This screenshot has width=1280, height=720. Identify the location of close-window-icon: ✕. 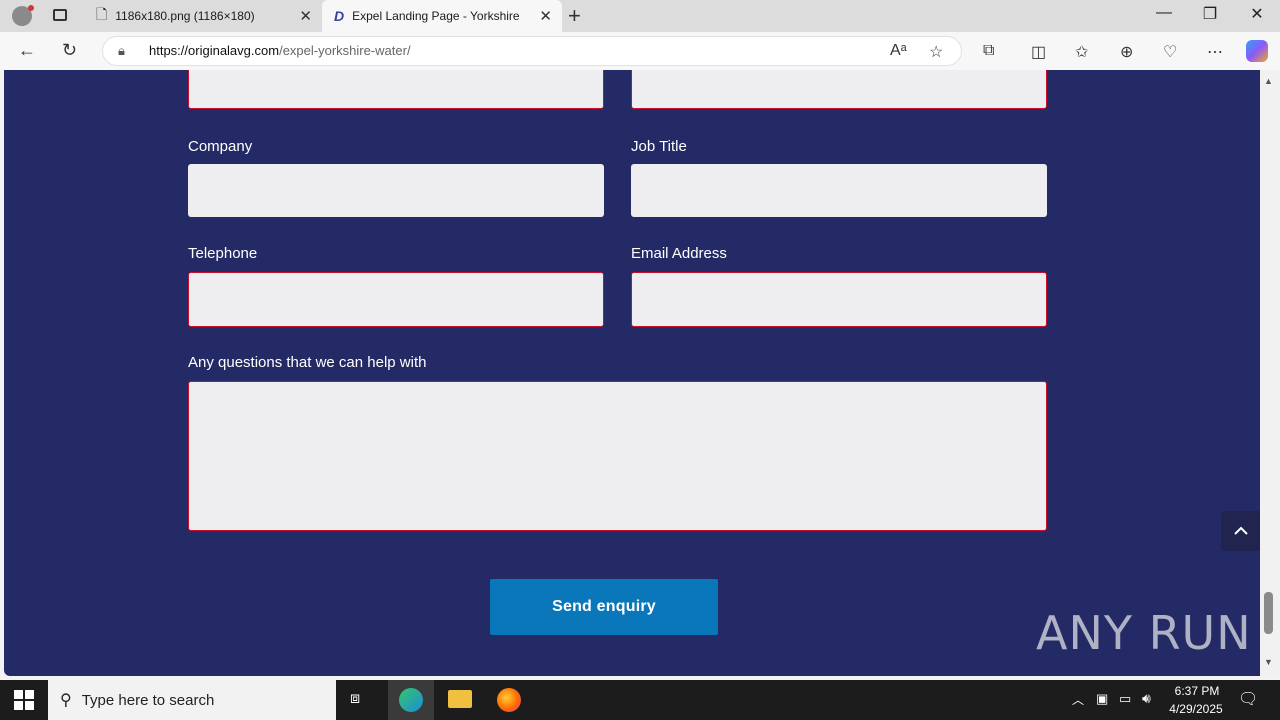
(1257, 14).